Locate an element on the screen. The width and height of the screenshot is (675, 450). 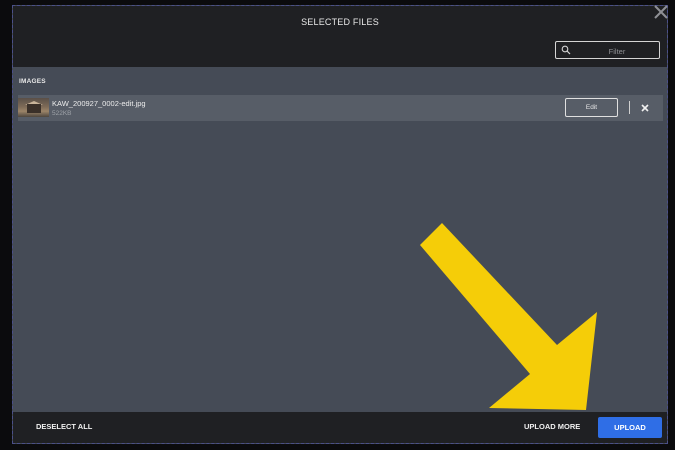
close-icon is located at coordinates (661, 12).